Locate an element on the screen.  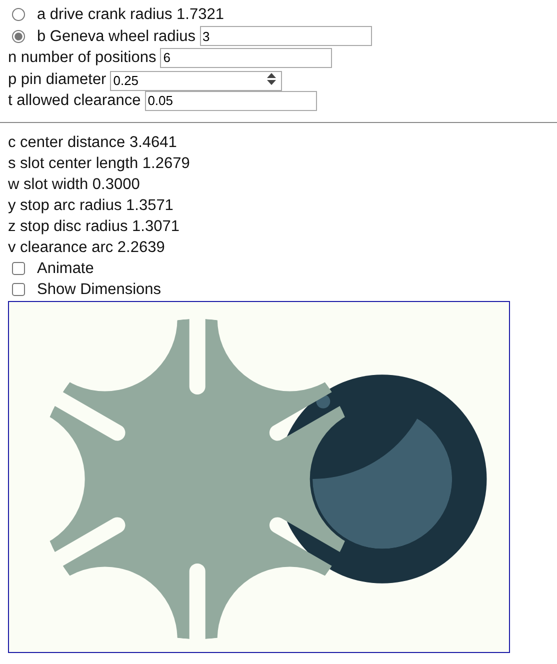
spinner-icon is located at coordinates (271, 79).